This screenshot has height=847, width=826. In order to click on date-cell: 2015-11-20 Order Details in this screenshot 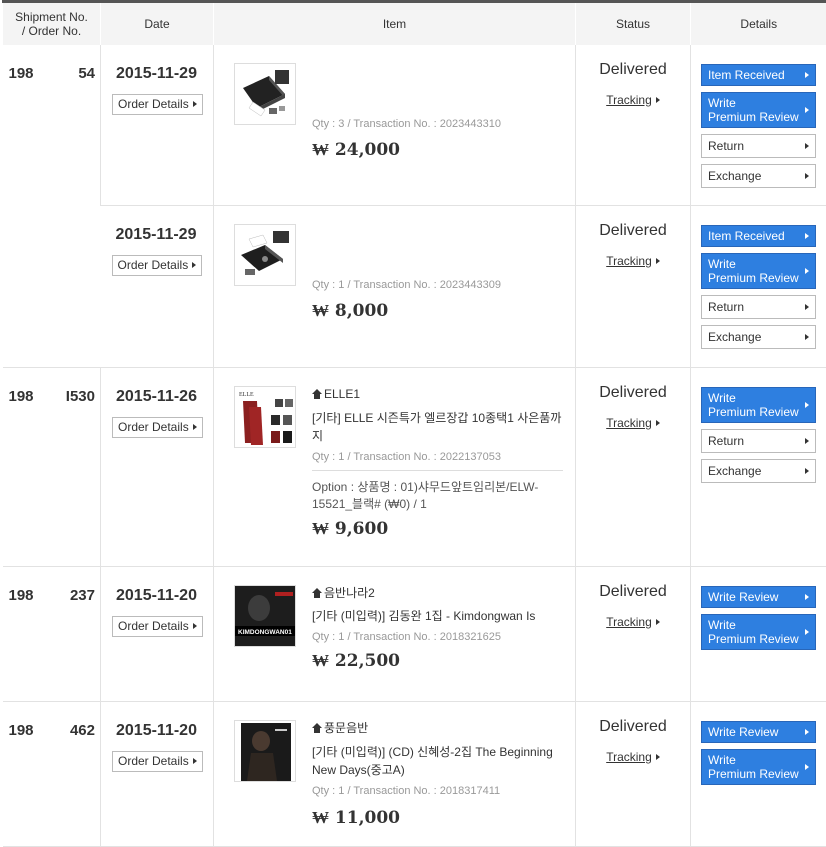, I will do `click(157, 634)`.